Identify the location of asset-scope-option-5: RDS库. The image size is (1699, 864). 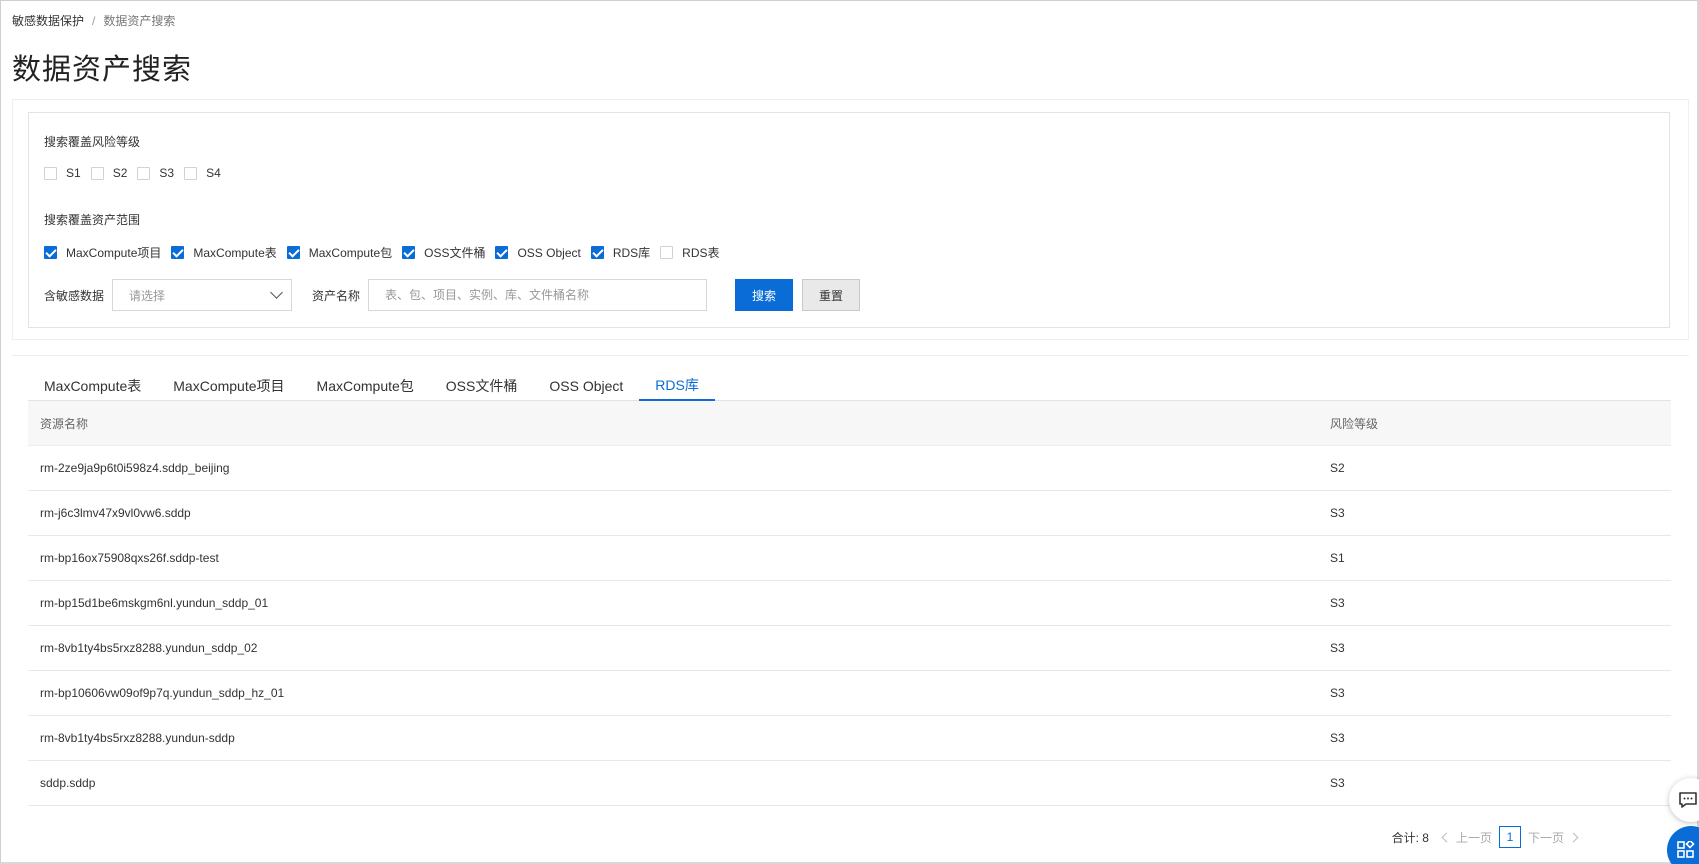
(620, 252).